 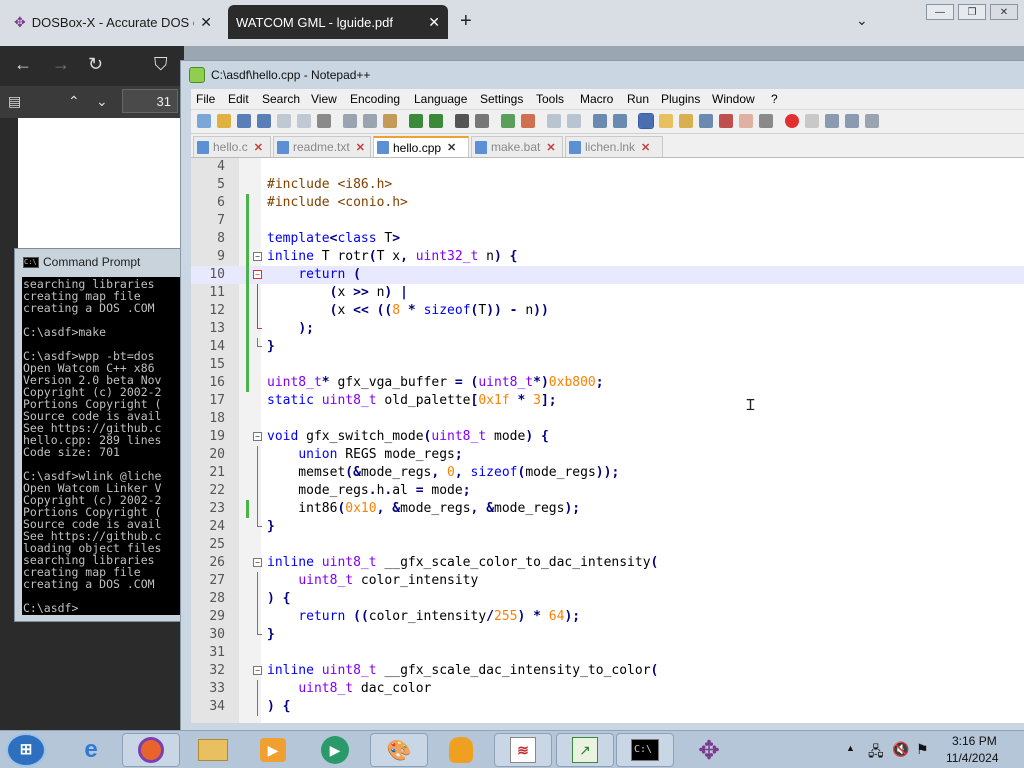 I want to click on paste-icon, so click(x=390, y=121).